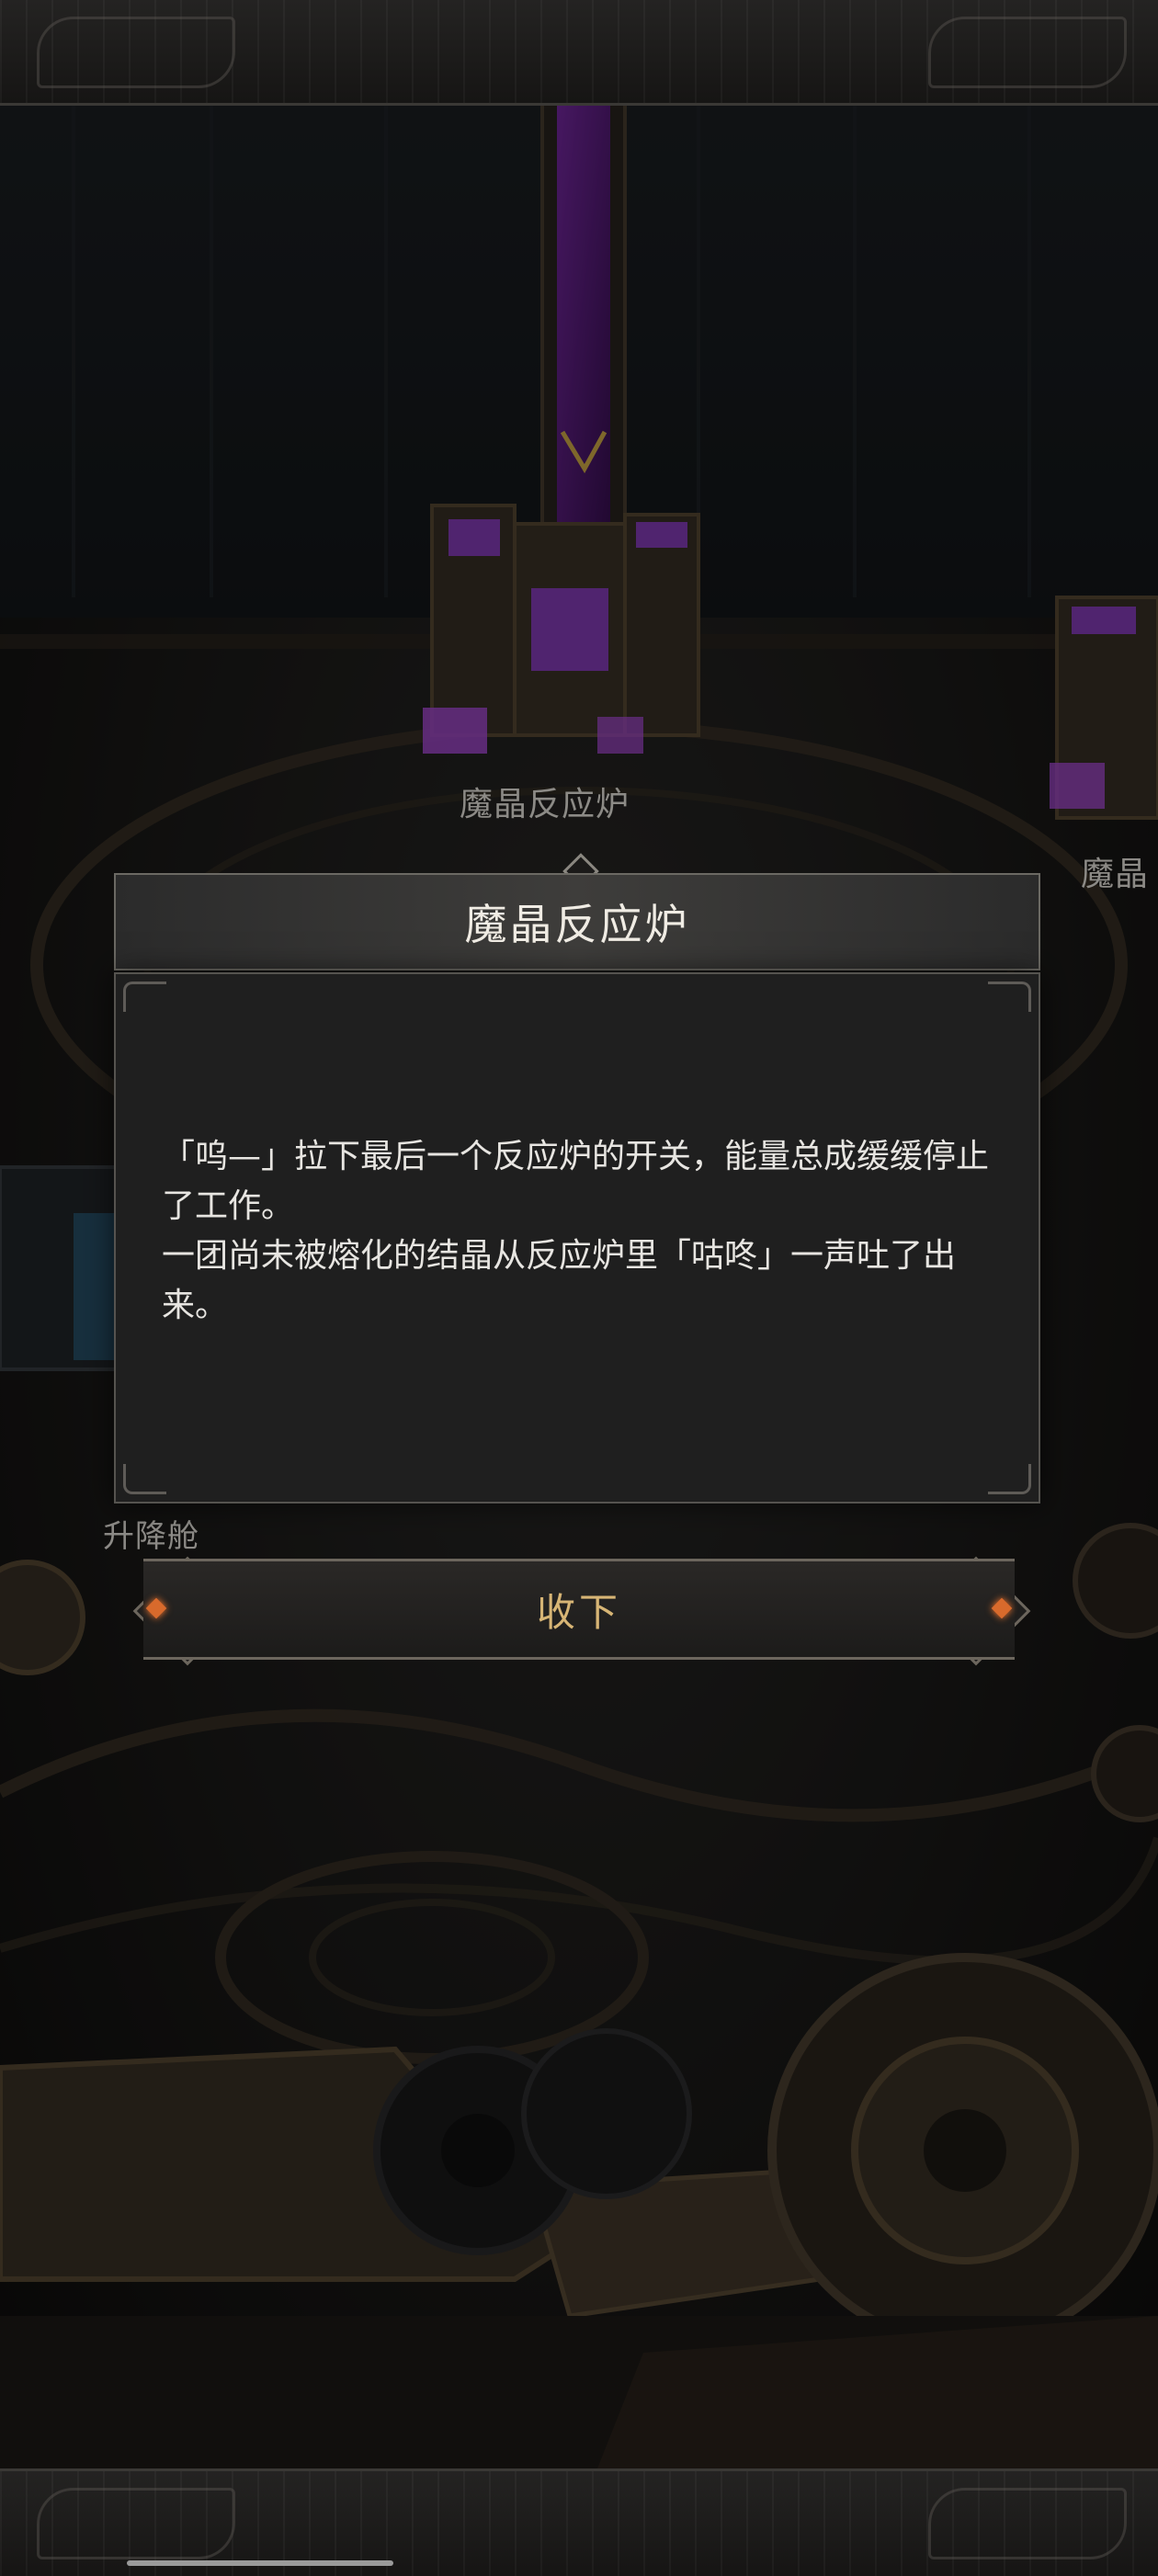 This screenshot has width=1158, height=2576. What do you see at coordinates (151, 1536) in the screenshot?
I see `map-label-elevator: 升降舱` at bounding box center [151, 1536].